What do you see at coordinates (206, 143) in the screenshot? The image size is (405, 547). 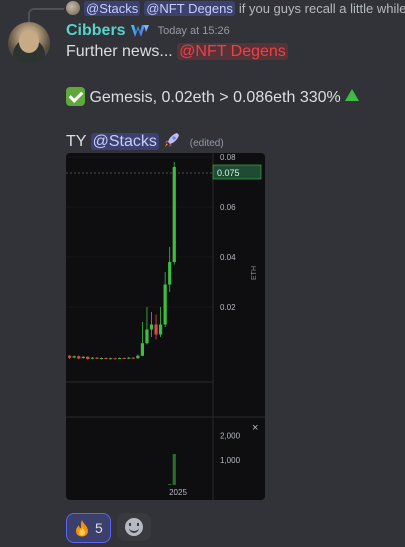 I see `edited-tag: (edited)` at bounding box center [206, 143].